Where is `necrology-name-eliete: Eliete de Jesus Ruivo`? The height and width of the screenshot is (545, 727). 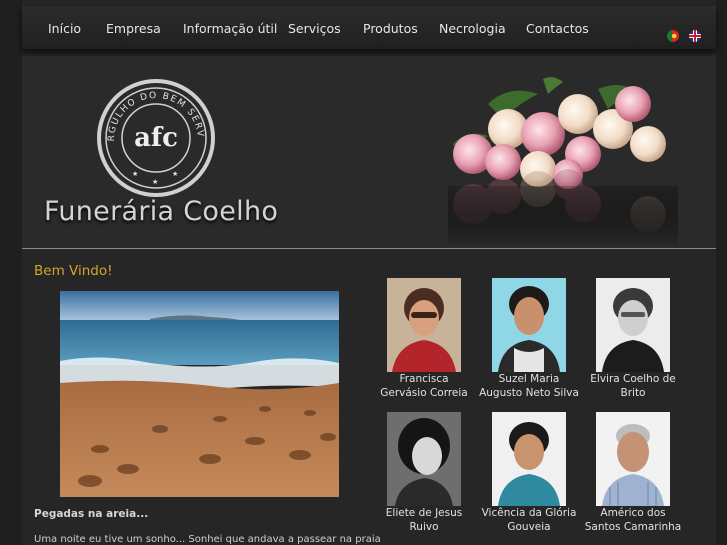
necrology-name-eliete: Eliete de Jesus Ruivo is located at coordinates (424, 520).